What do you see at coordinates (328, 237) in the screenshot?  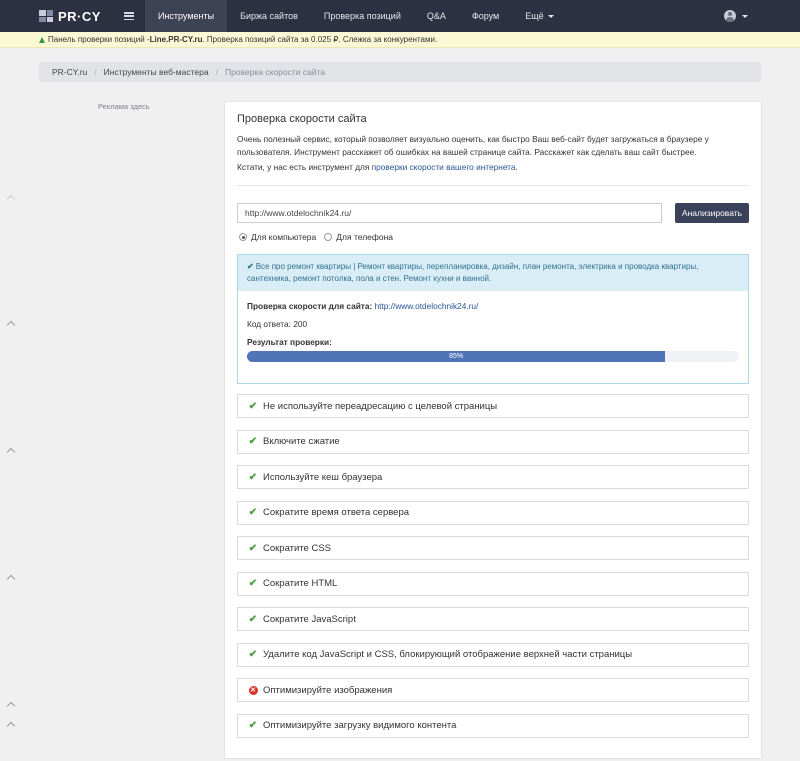 I see `radio-mobile` at bounding box center [328, 237].